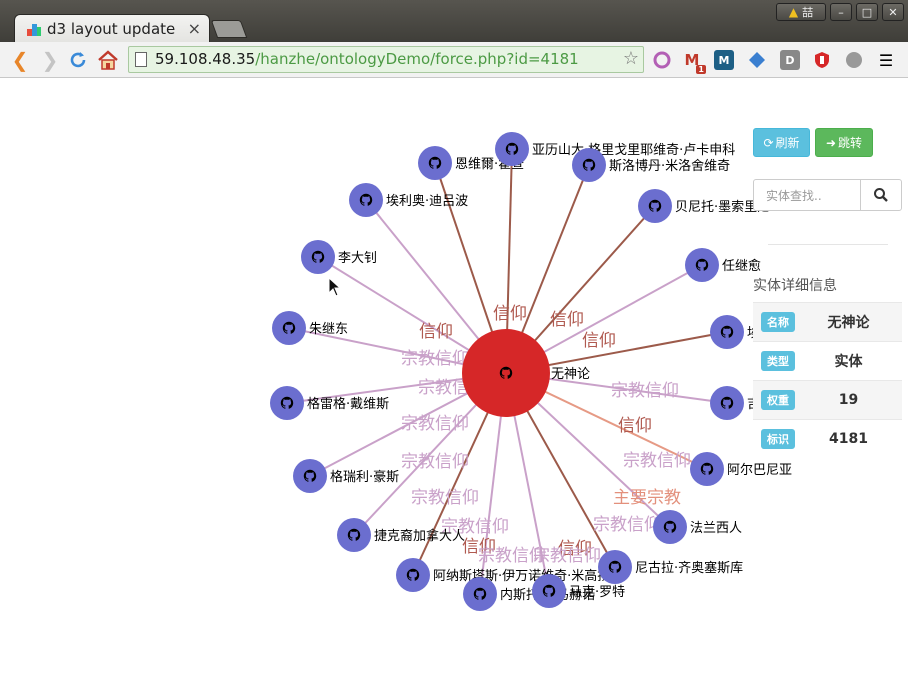 Image resolution: width=908 pixels, height=681 pixels. I want to click on info-value: 19, so click(848, 400).